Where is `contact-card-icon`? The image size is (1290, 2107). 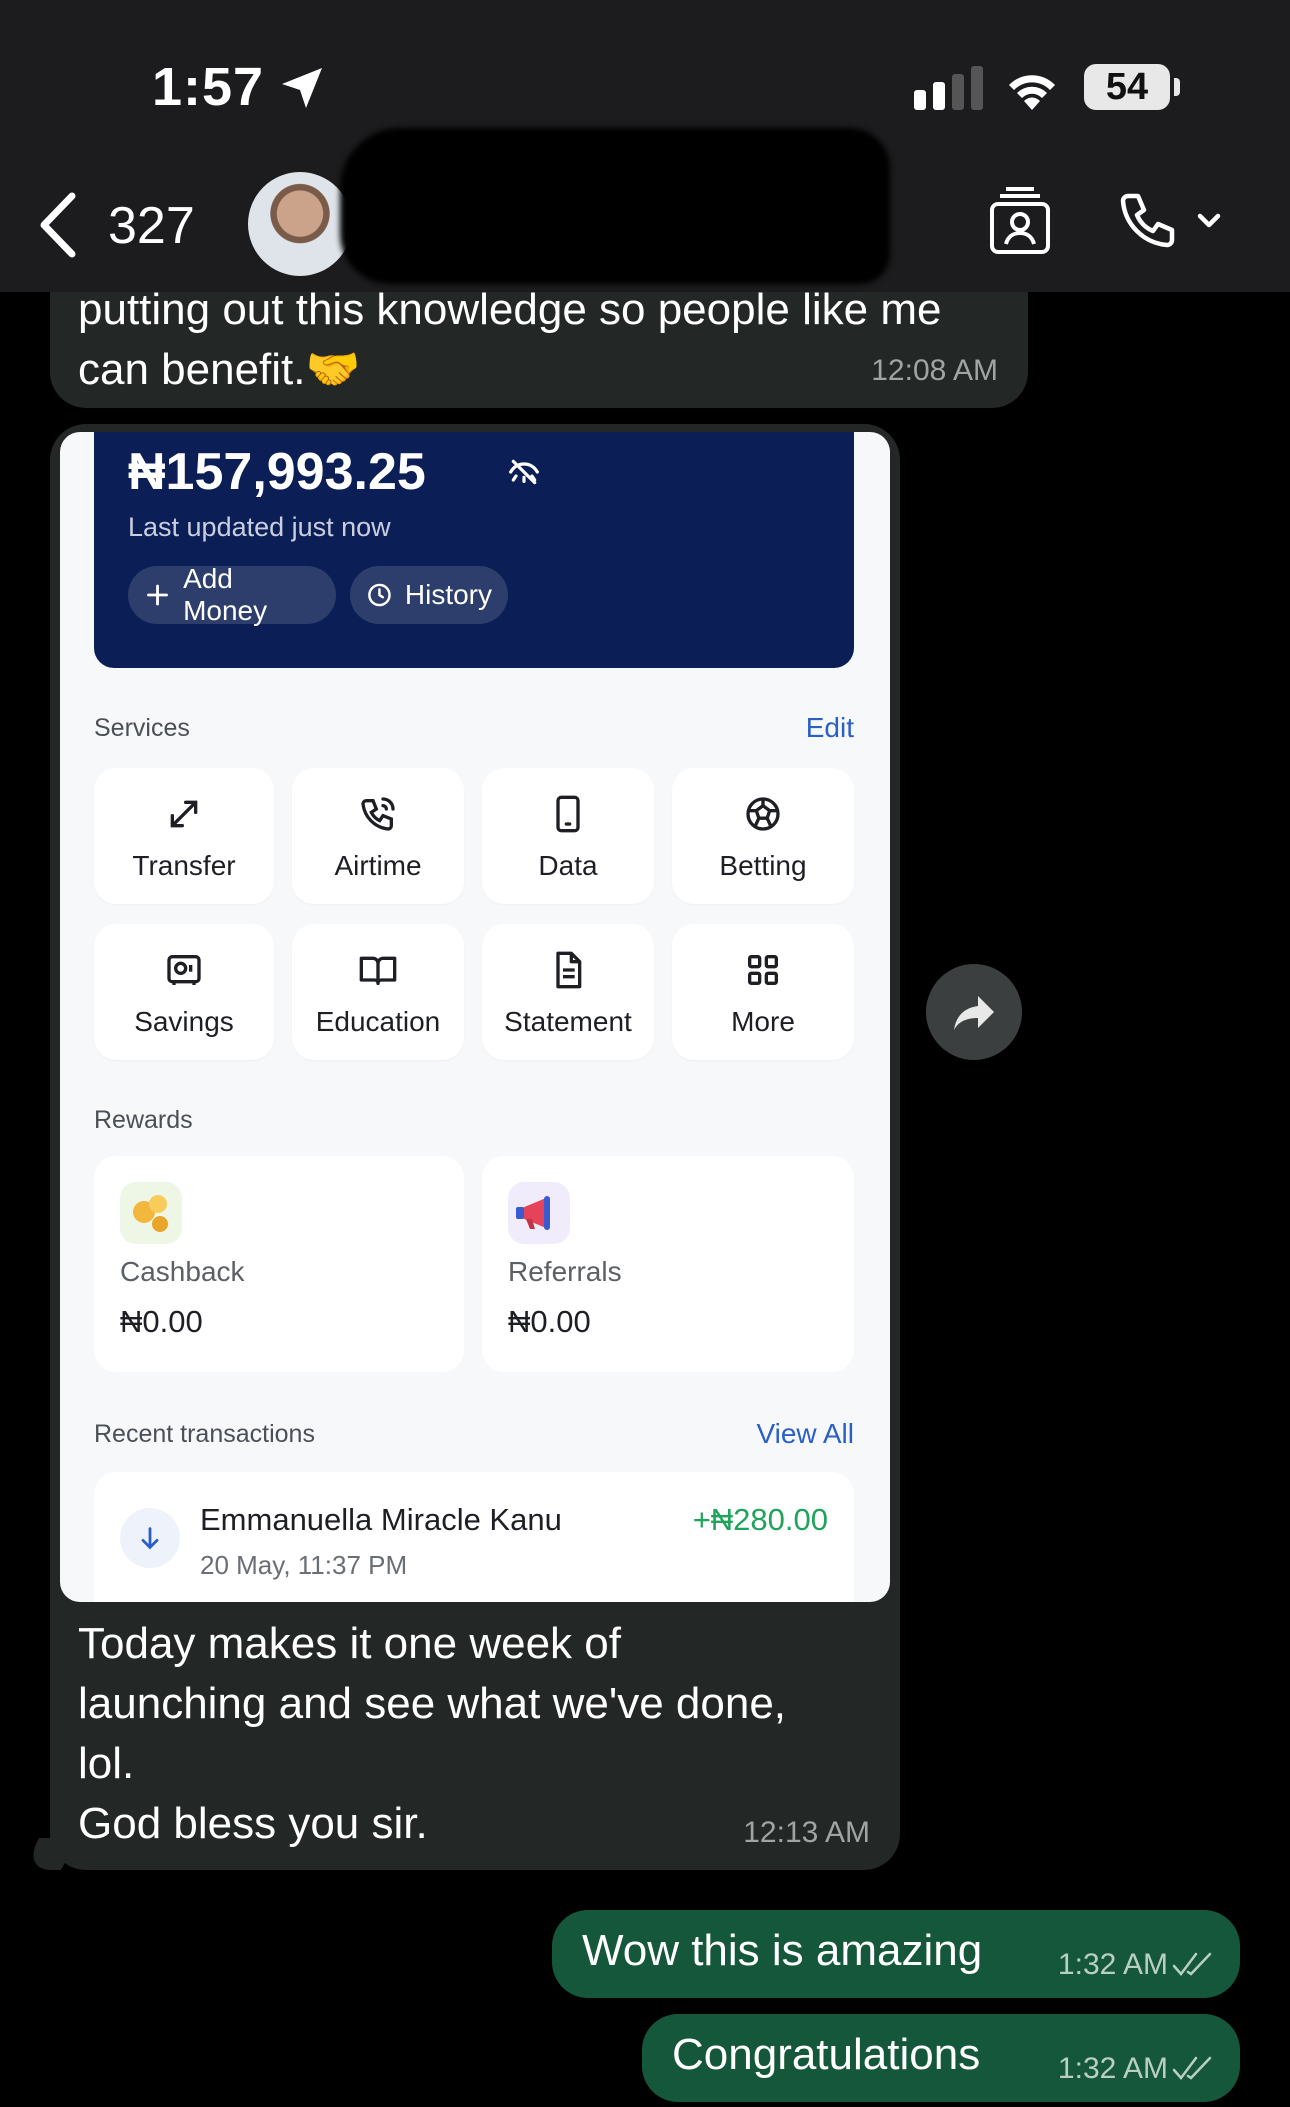
contact-card-icon is located at coordinates (1020, 221).